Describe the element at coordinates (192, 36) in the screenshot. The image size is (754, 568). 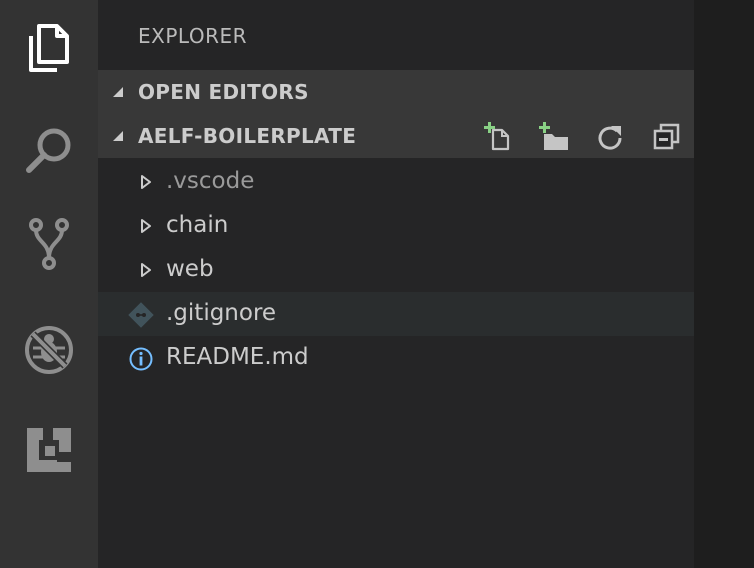
I see `sidebar-title: EXPLORER` at that location.